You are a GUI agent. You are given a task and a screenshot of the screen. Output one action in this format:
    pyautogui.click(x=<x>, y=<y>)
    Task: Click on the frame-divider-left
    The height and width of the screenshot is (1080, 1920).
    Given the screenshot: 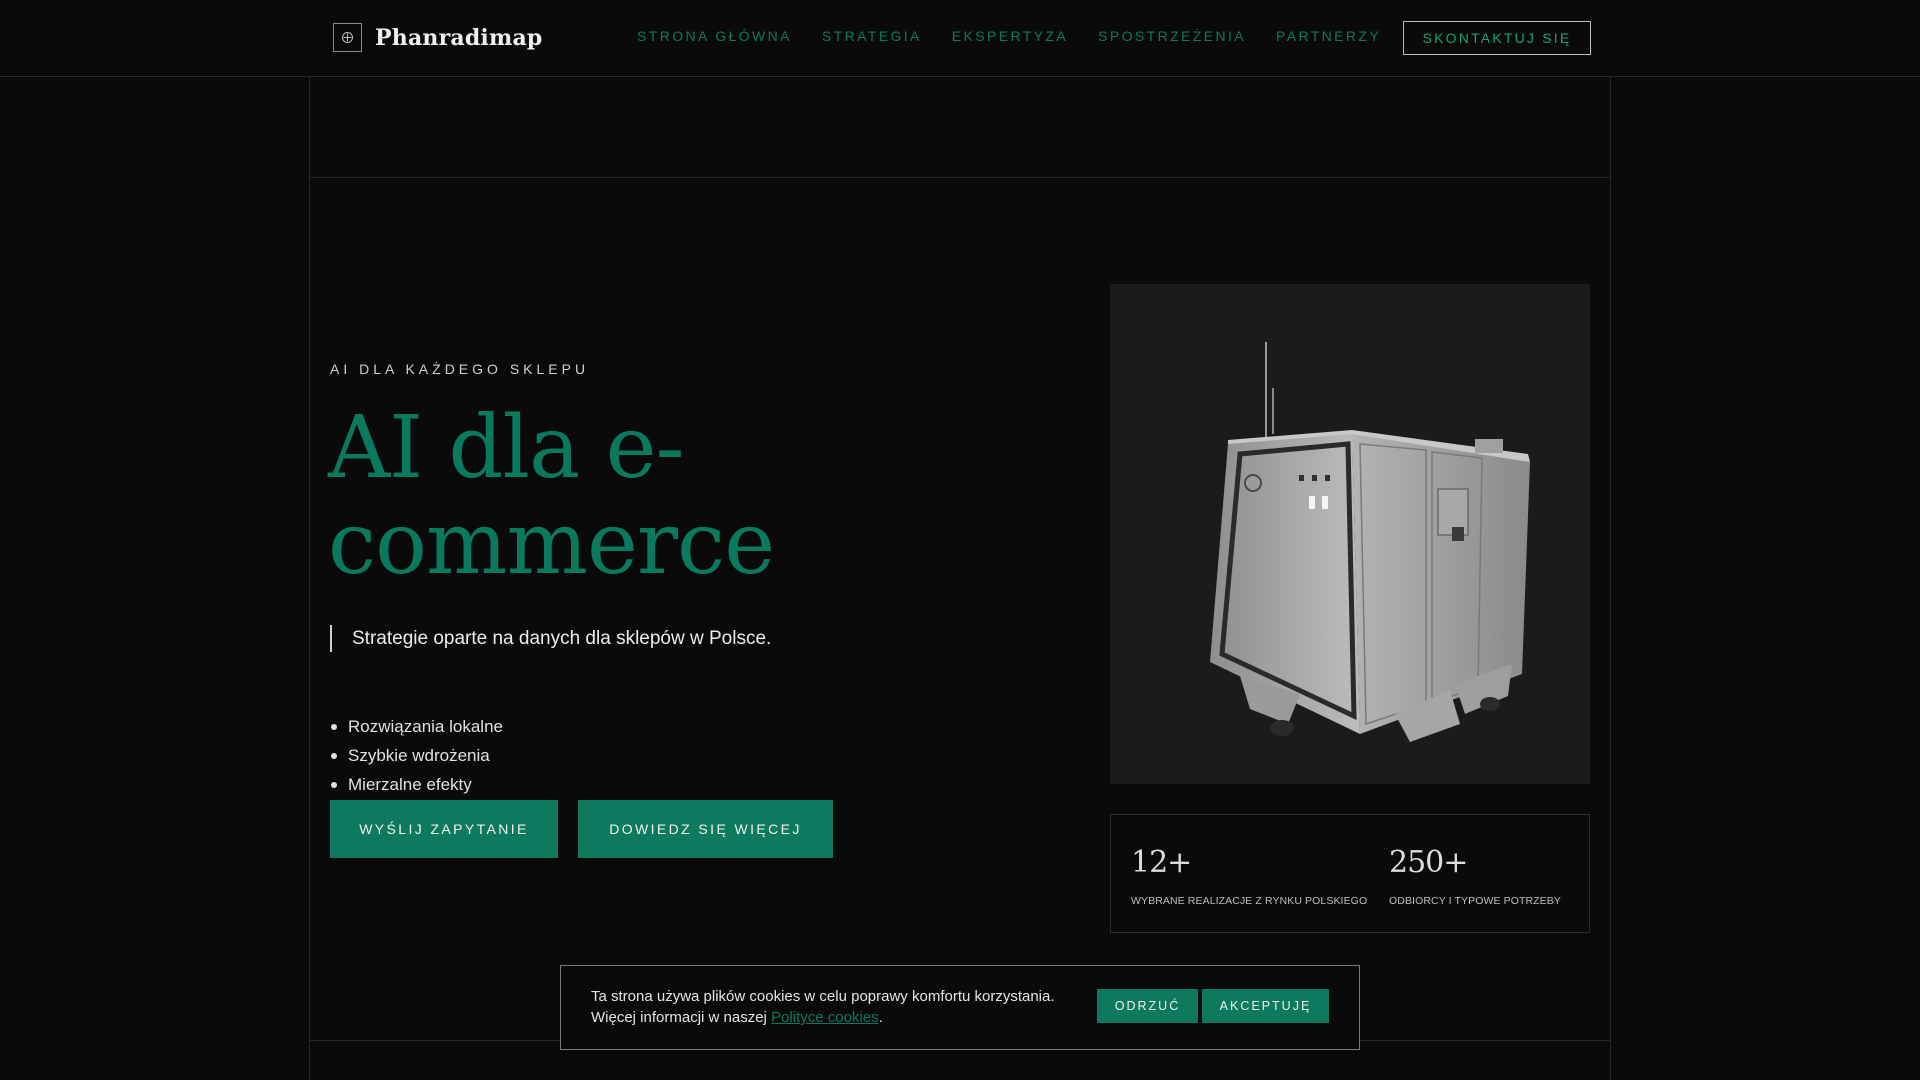 What is the action you would take?
    pyautogui.click(x=309, y=578)
    